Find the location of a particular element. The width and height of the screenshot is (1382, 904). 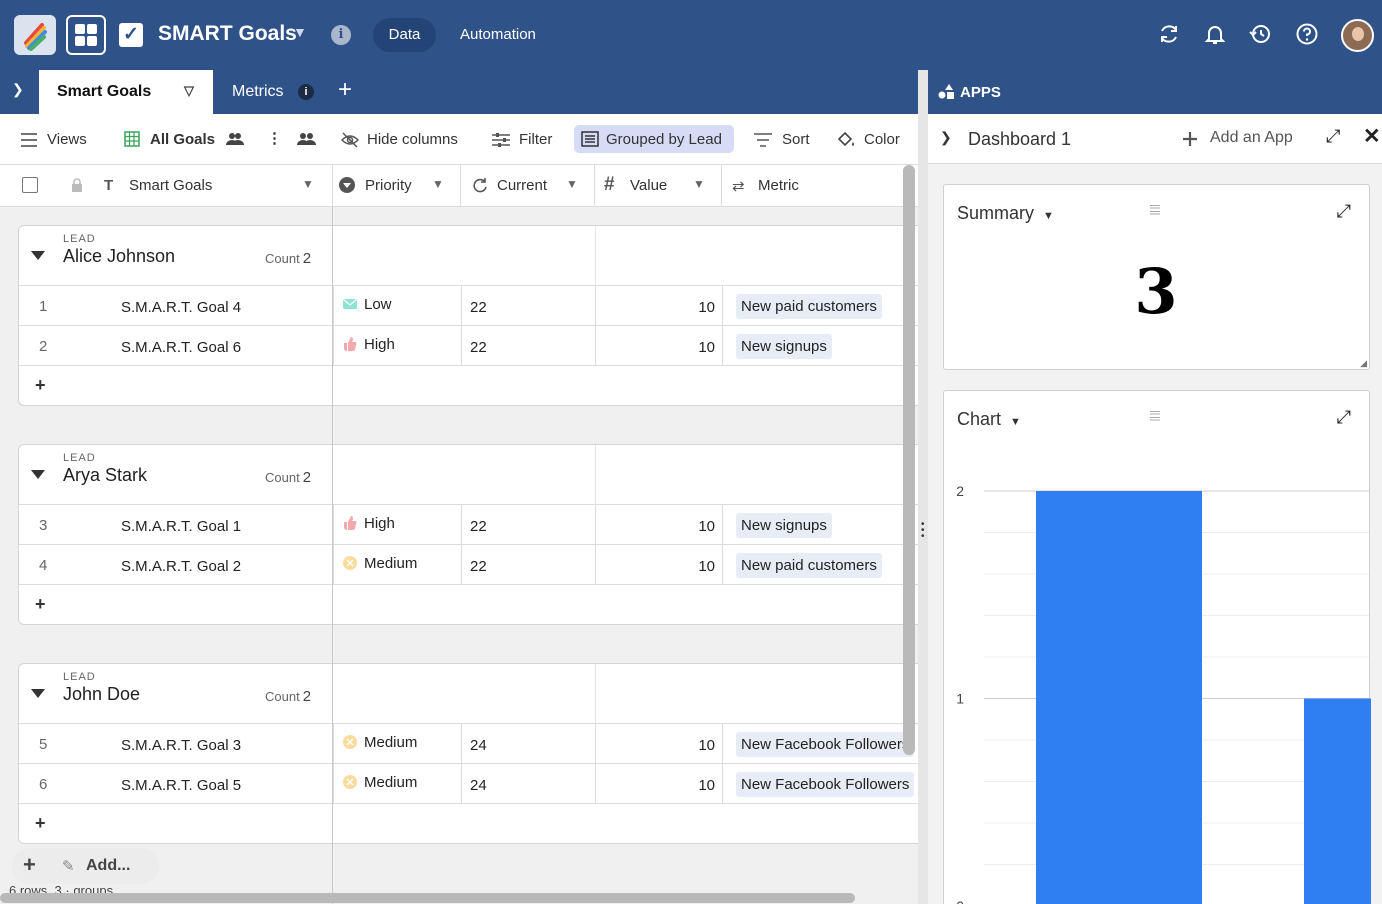

resize-handle-icon: ◢ is located at coordinates (1363, 363).